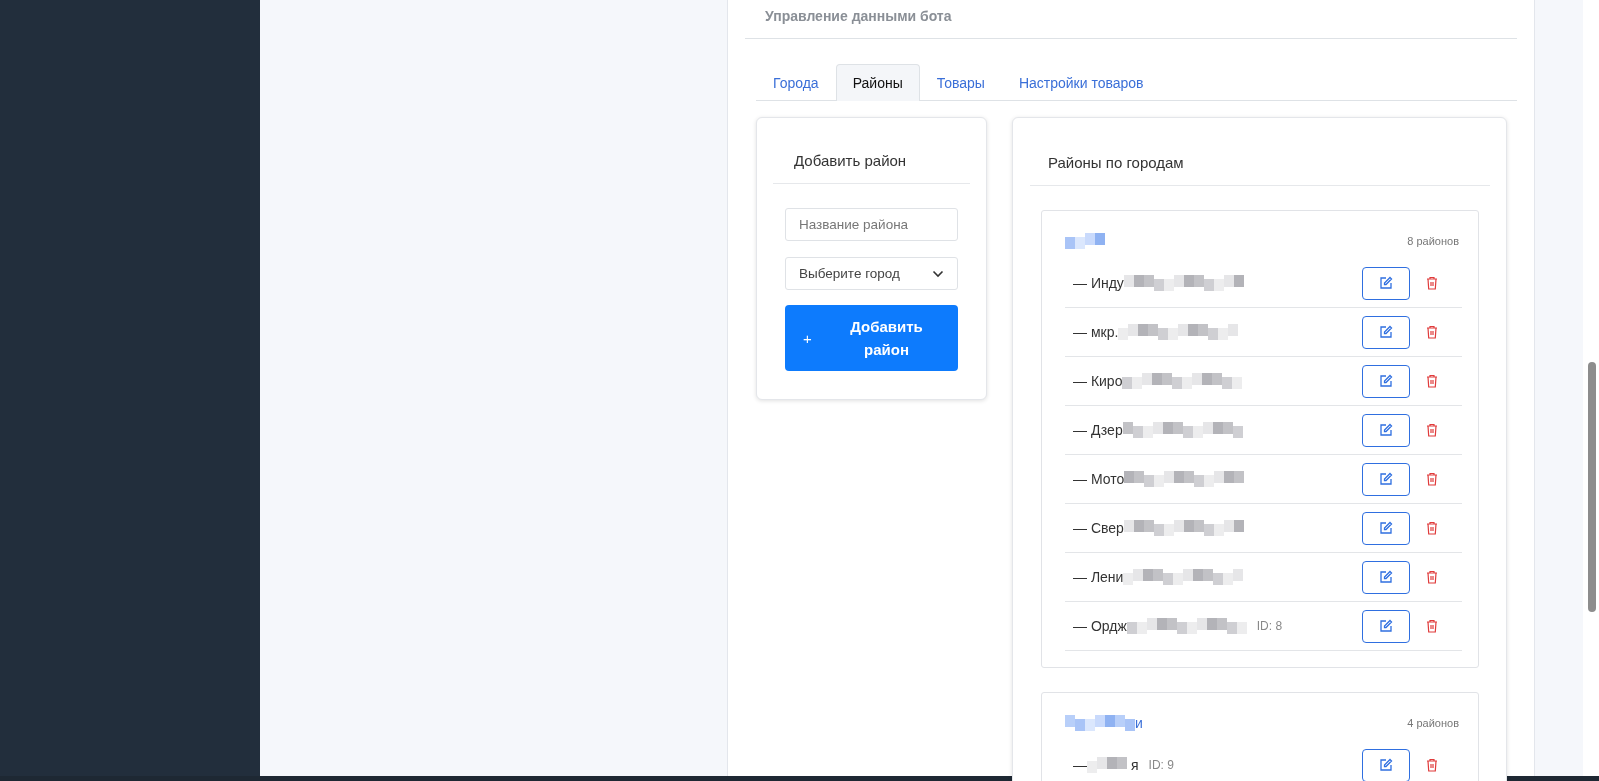  I want to click on district-count: 4 районов, so click(1433, 723).